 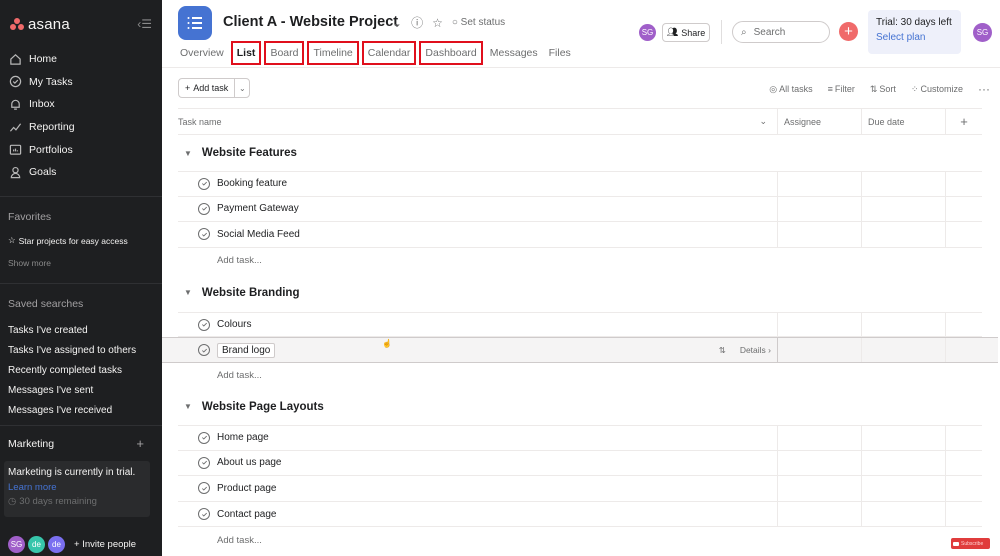 What do you see at coordinates (478, 121) in the screenshot?
I see `column-task-name: Task name ⌄` at bounding box center [478, 121].